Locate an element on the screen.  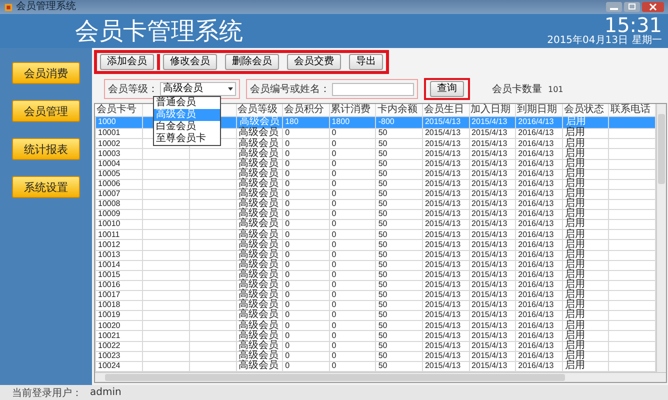
maximize-icon is located at coordinates (632, 7).